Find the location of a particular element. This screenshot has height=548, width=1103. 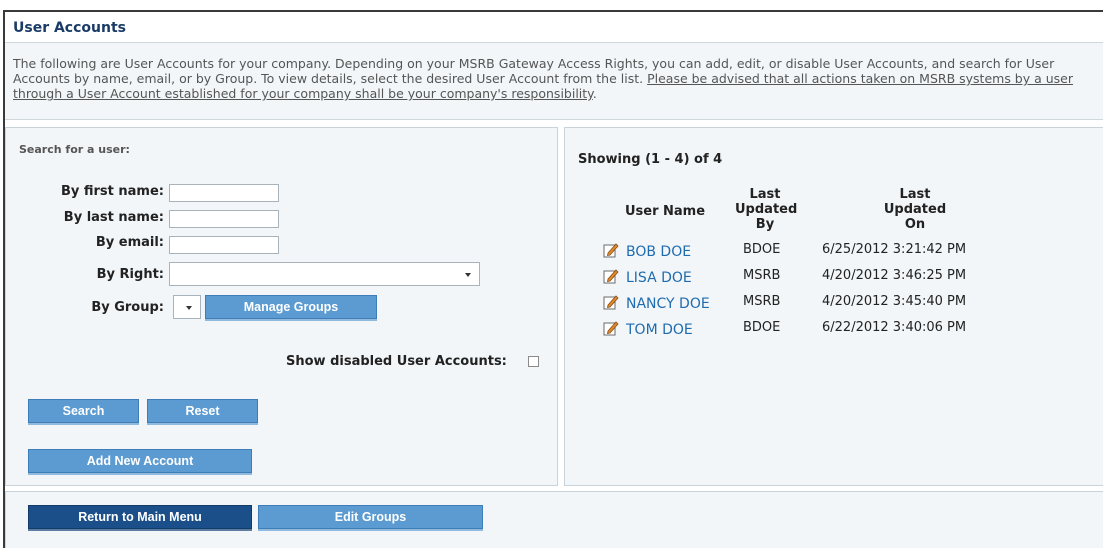

footer-panel: Return to Main Menu Edit Groups is located at coordinates (554, 519).